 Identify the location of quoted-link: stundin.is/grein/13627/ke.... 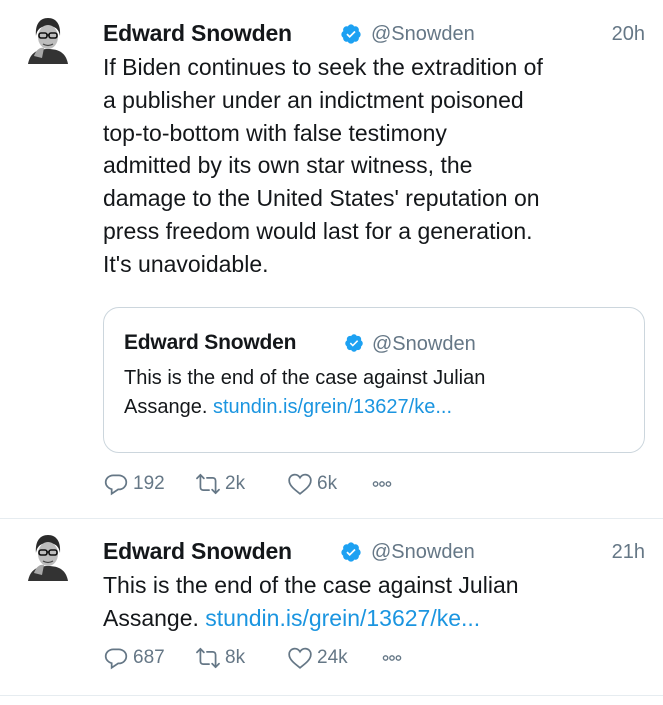
(332, 407).